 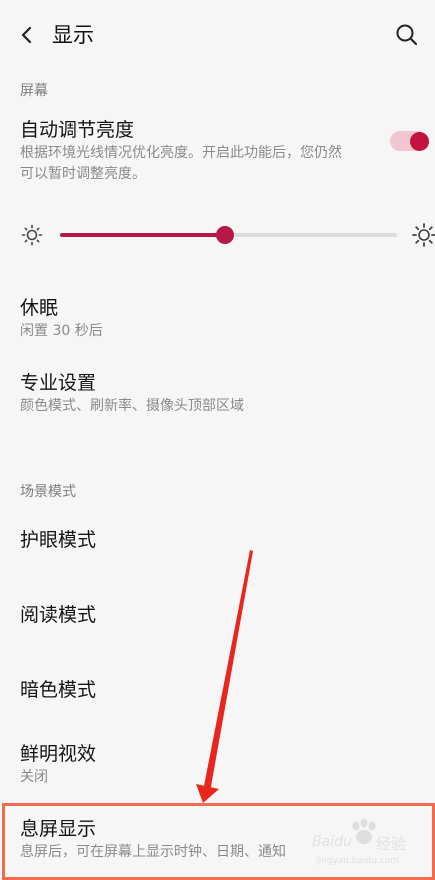 I want to click on auto-brightness-title: 自动调节亮度, so click(x=77, y=130).